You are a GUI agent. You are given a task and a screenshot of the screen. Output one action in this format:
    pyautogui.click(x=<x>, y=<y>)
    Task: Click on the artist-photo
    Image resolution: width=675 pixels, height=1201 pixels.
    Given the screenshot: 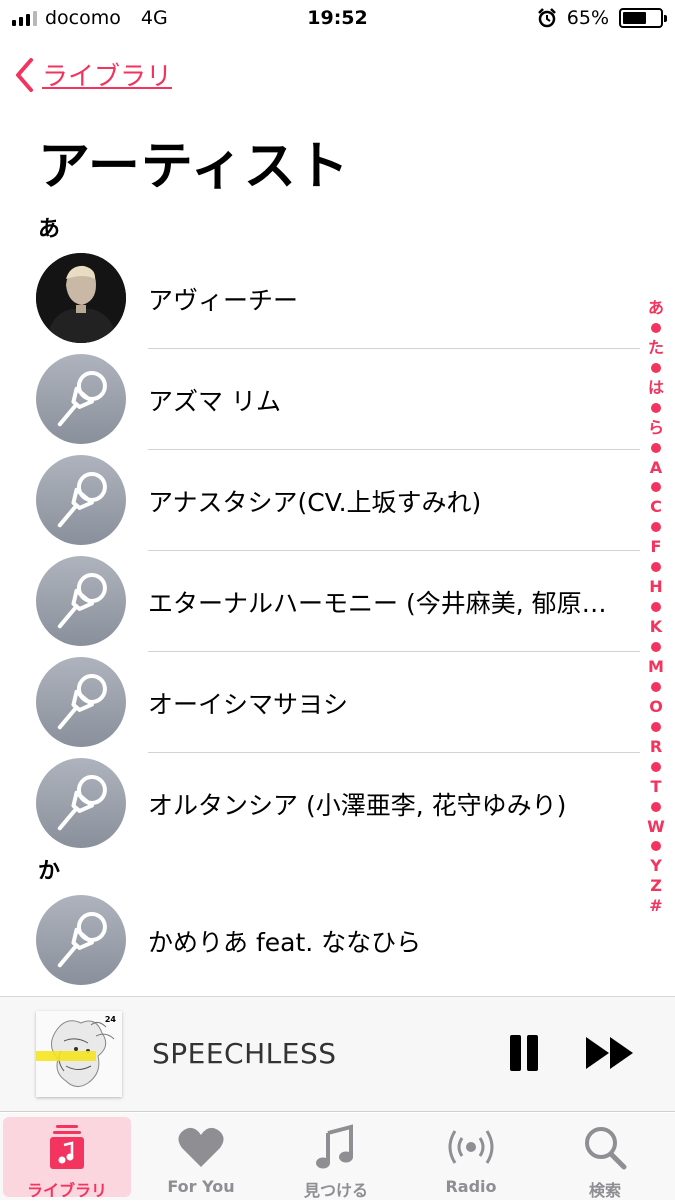 What is the action you would take?
    pyautogui.click(x=81, y=298)
    